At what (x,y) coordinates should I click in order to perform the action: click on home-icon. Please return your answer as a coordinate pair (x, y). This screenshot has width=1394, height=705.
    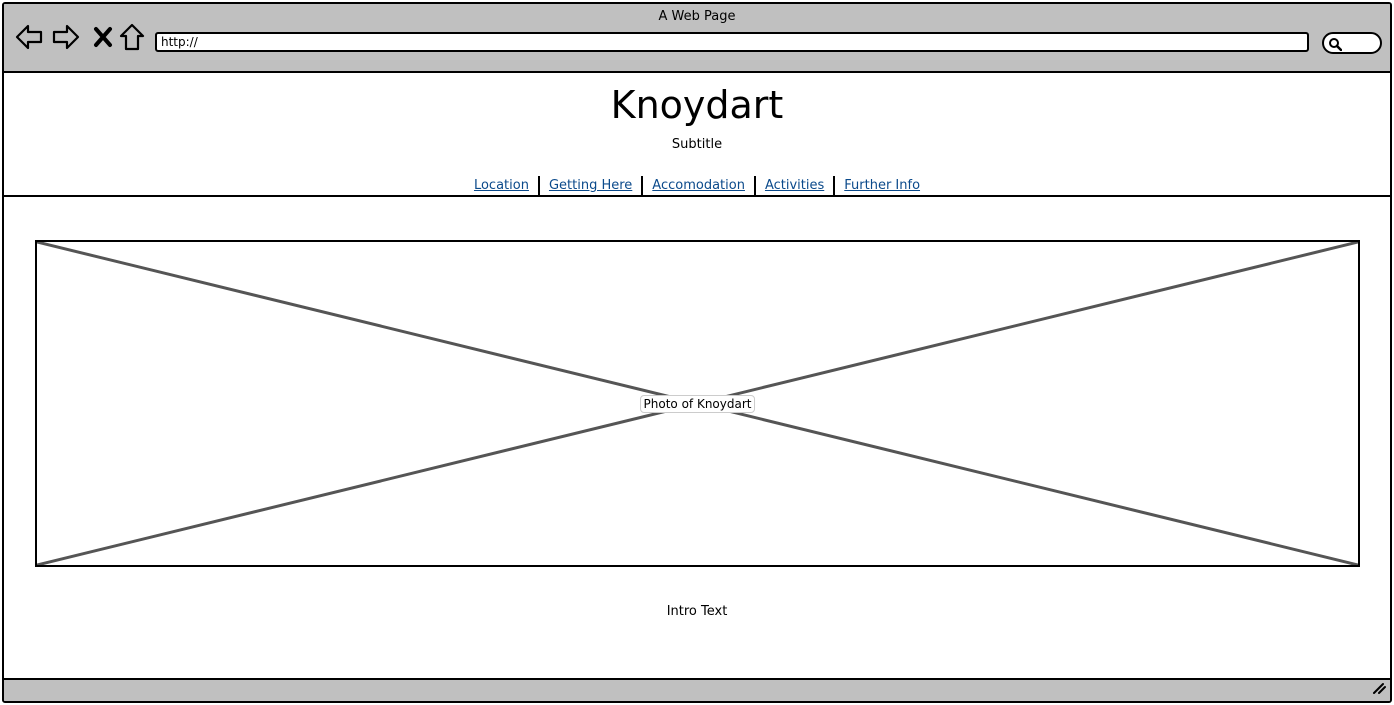
    Looking at the image, I should click on (132, 37).